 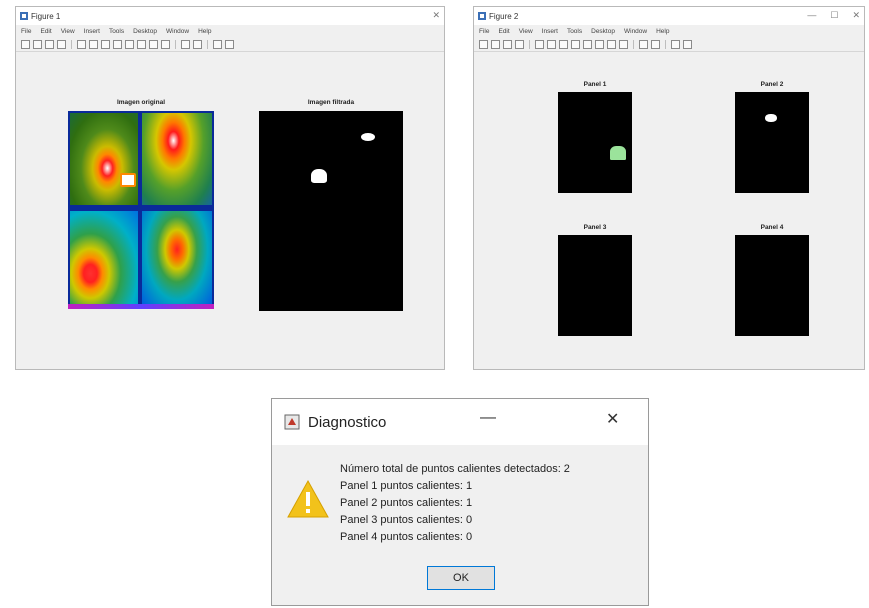 I want to click on message-line: Panel 3 puntos calientes: 0, so click(x=406, y=520).